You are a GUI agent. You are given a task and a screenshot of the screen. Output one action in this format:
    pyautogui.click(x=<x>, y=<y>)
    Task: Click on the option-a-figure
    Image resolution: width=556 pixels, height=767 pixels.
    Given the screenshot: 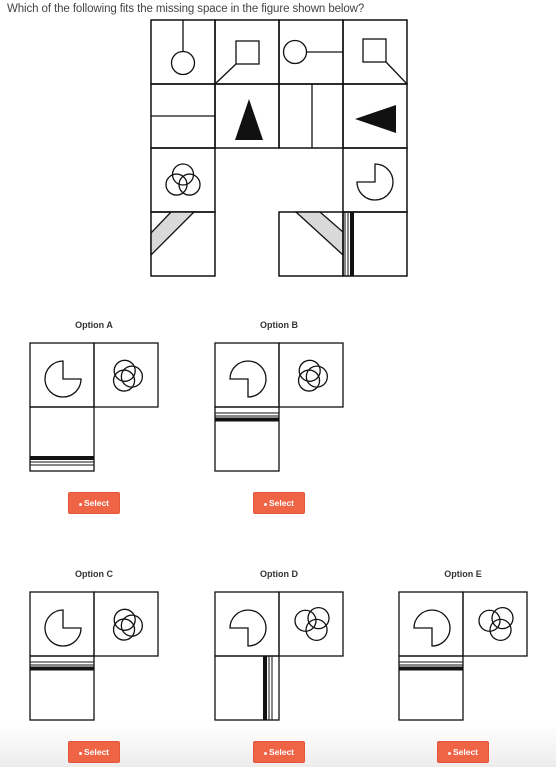 What is the action you would take?
    pyautogui.click(x=94, y=407)
    